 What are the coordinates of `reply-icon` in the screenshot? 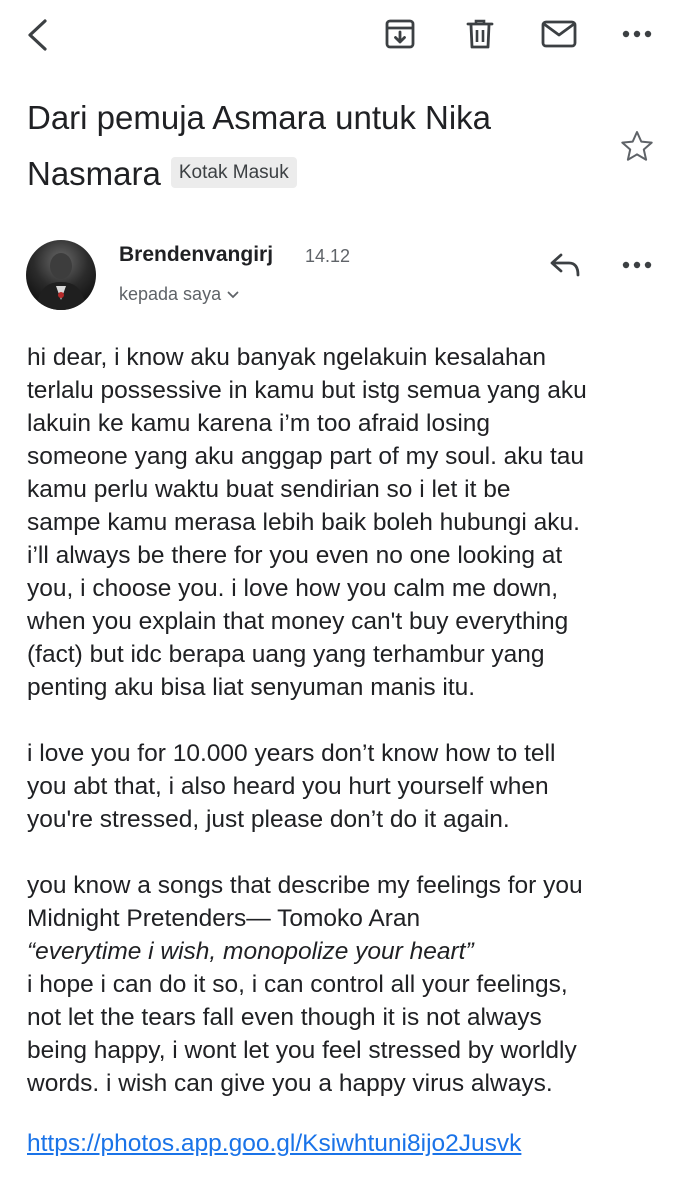 It's located at (565, 265).